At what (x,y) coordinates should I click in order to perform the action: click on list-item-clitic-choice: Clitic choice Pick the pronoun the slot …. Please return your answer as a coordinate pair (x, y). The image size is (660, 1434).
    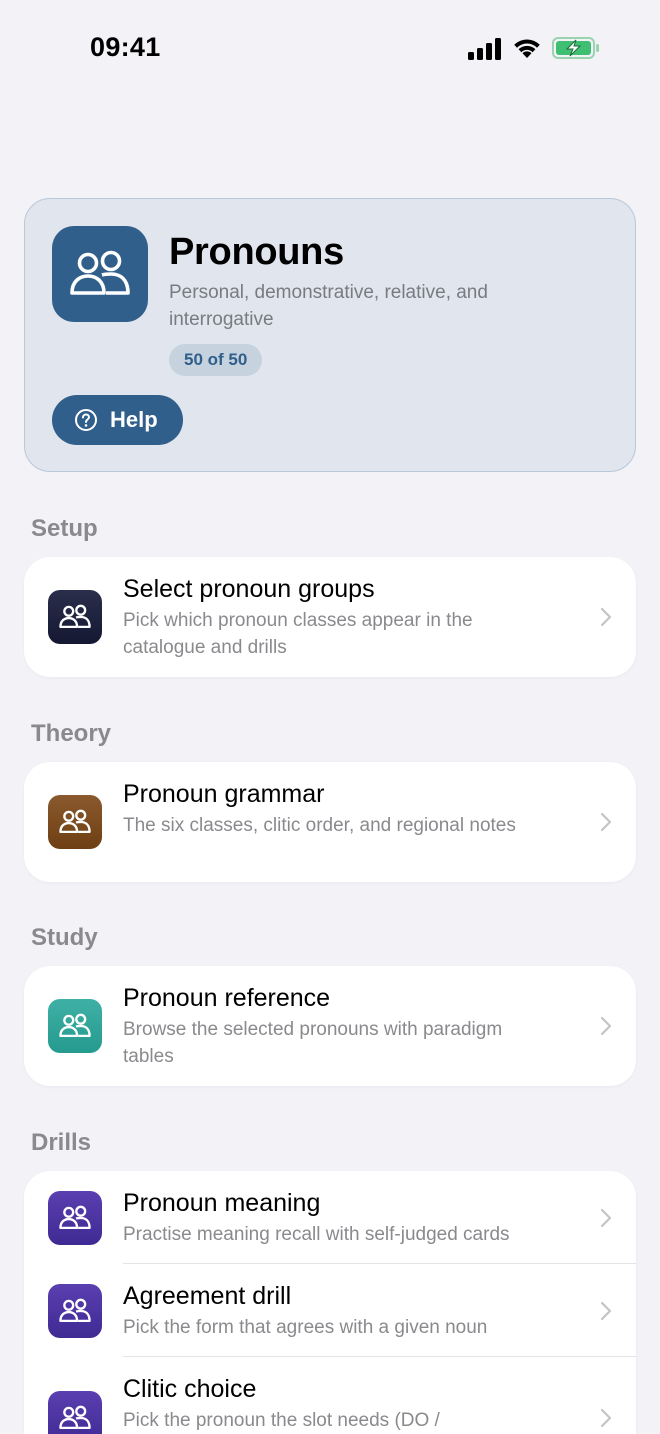
    Looking at the image, I should click on (330, 1395).